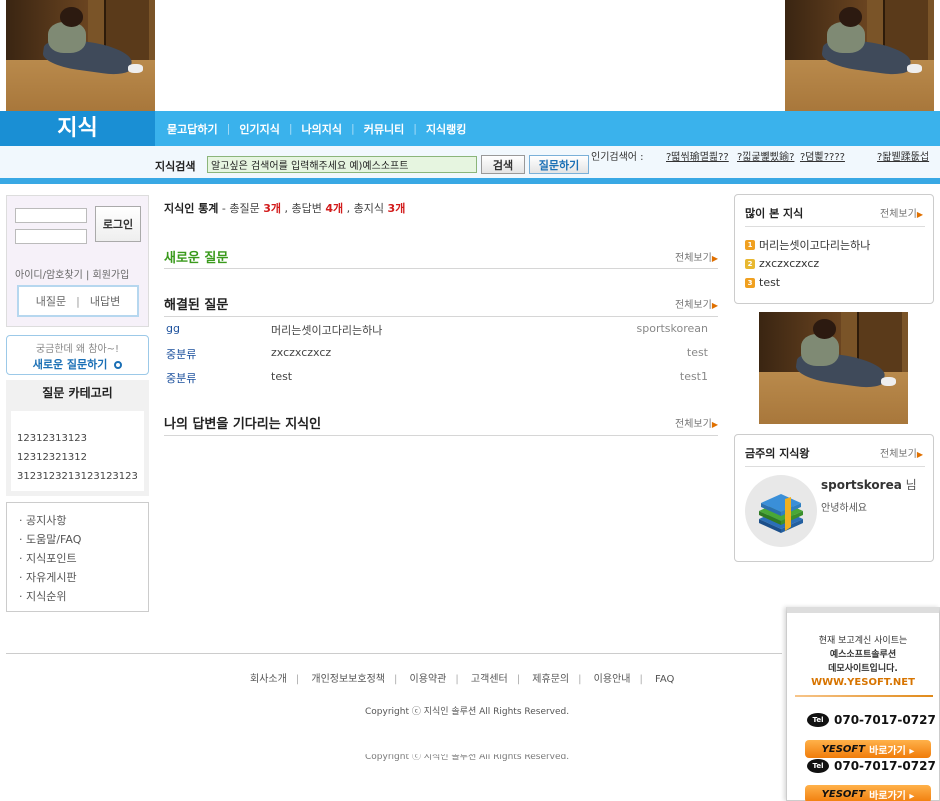 This screenshot has height=801, width=940. I want to click on category-title: 질문 카테고리, so click(77, 393).